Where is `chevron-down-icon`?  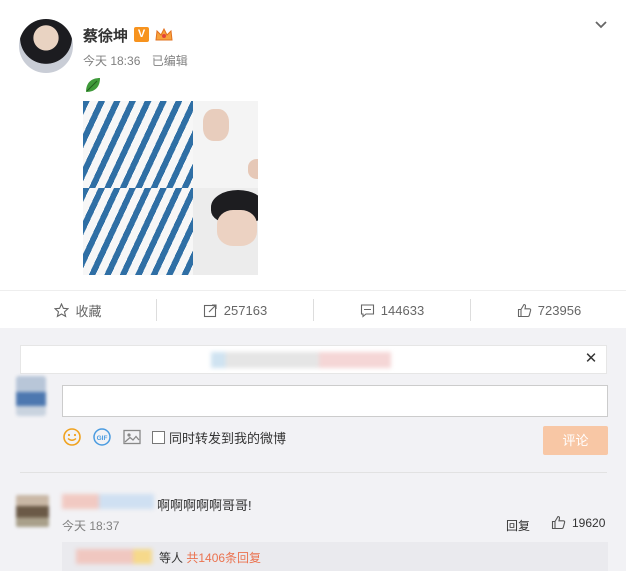
chevron-down-icon is located at coordinates (601, 25).